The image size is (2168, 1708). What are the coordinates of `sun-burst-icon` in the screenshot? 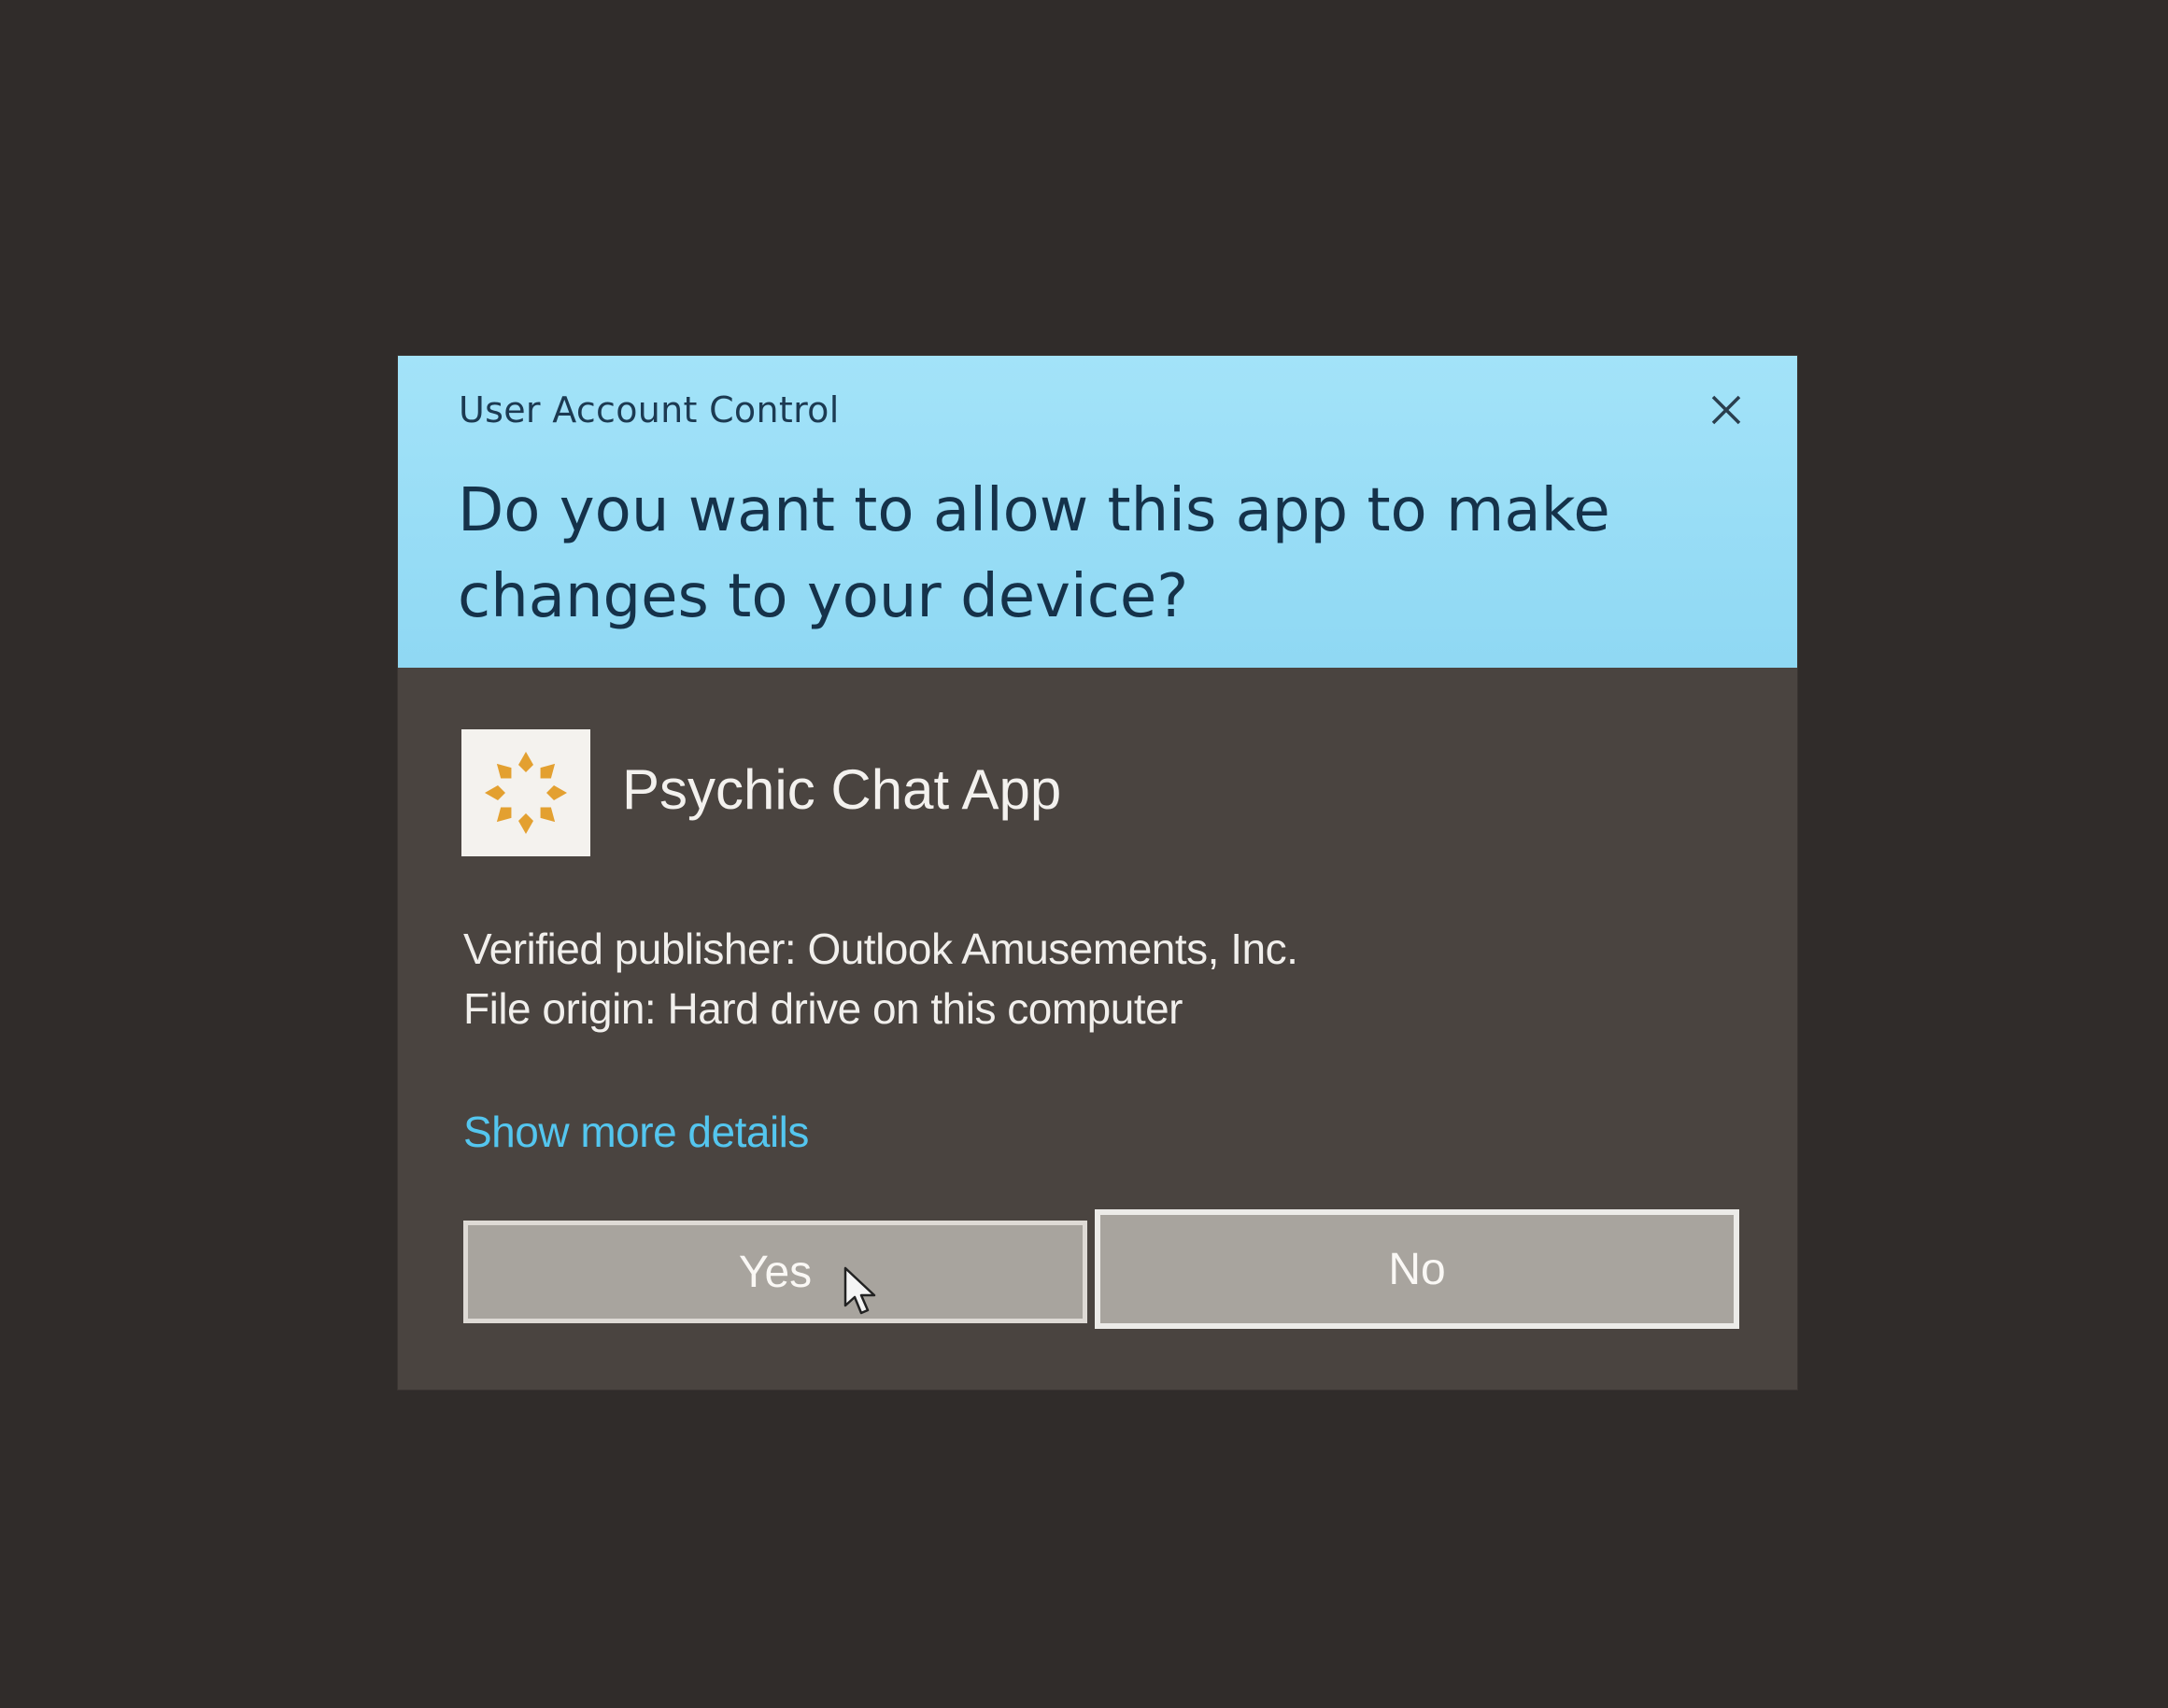 It's located at (526, 793).